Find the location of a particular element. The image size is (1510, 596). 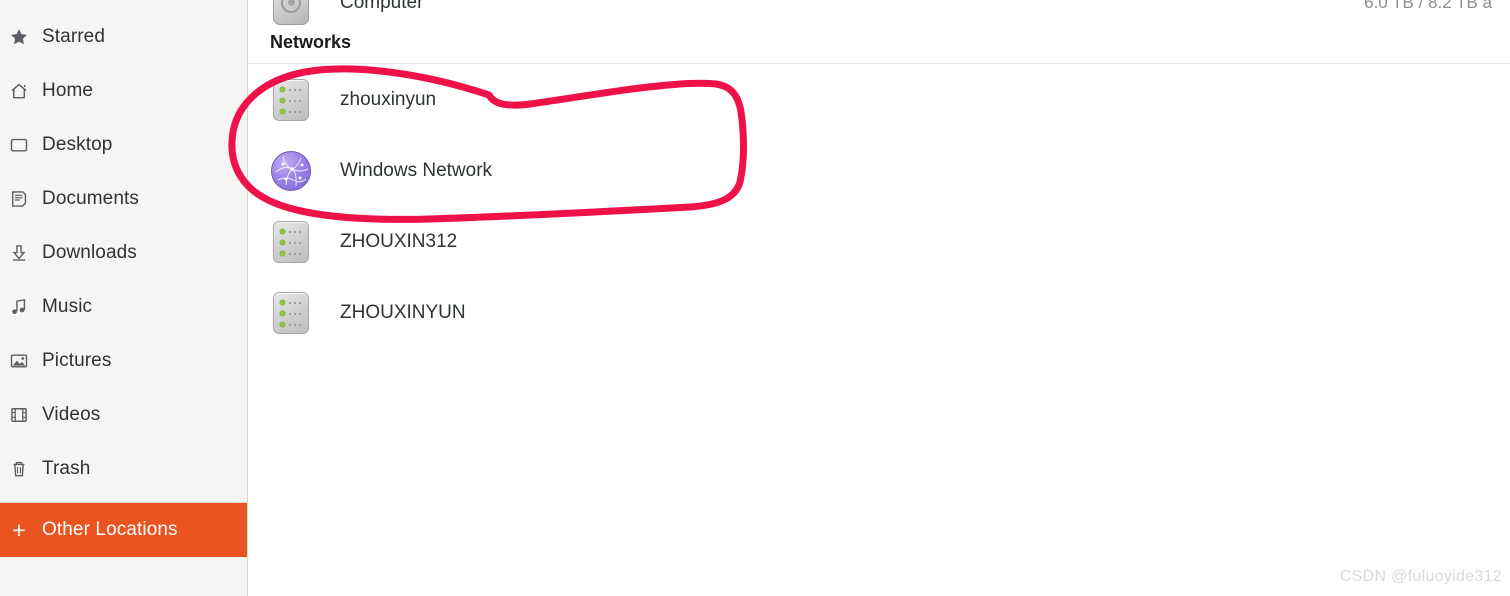

music-icon is located at coordinates (19, 307).